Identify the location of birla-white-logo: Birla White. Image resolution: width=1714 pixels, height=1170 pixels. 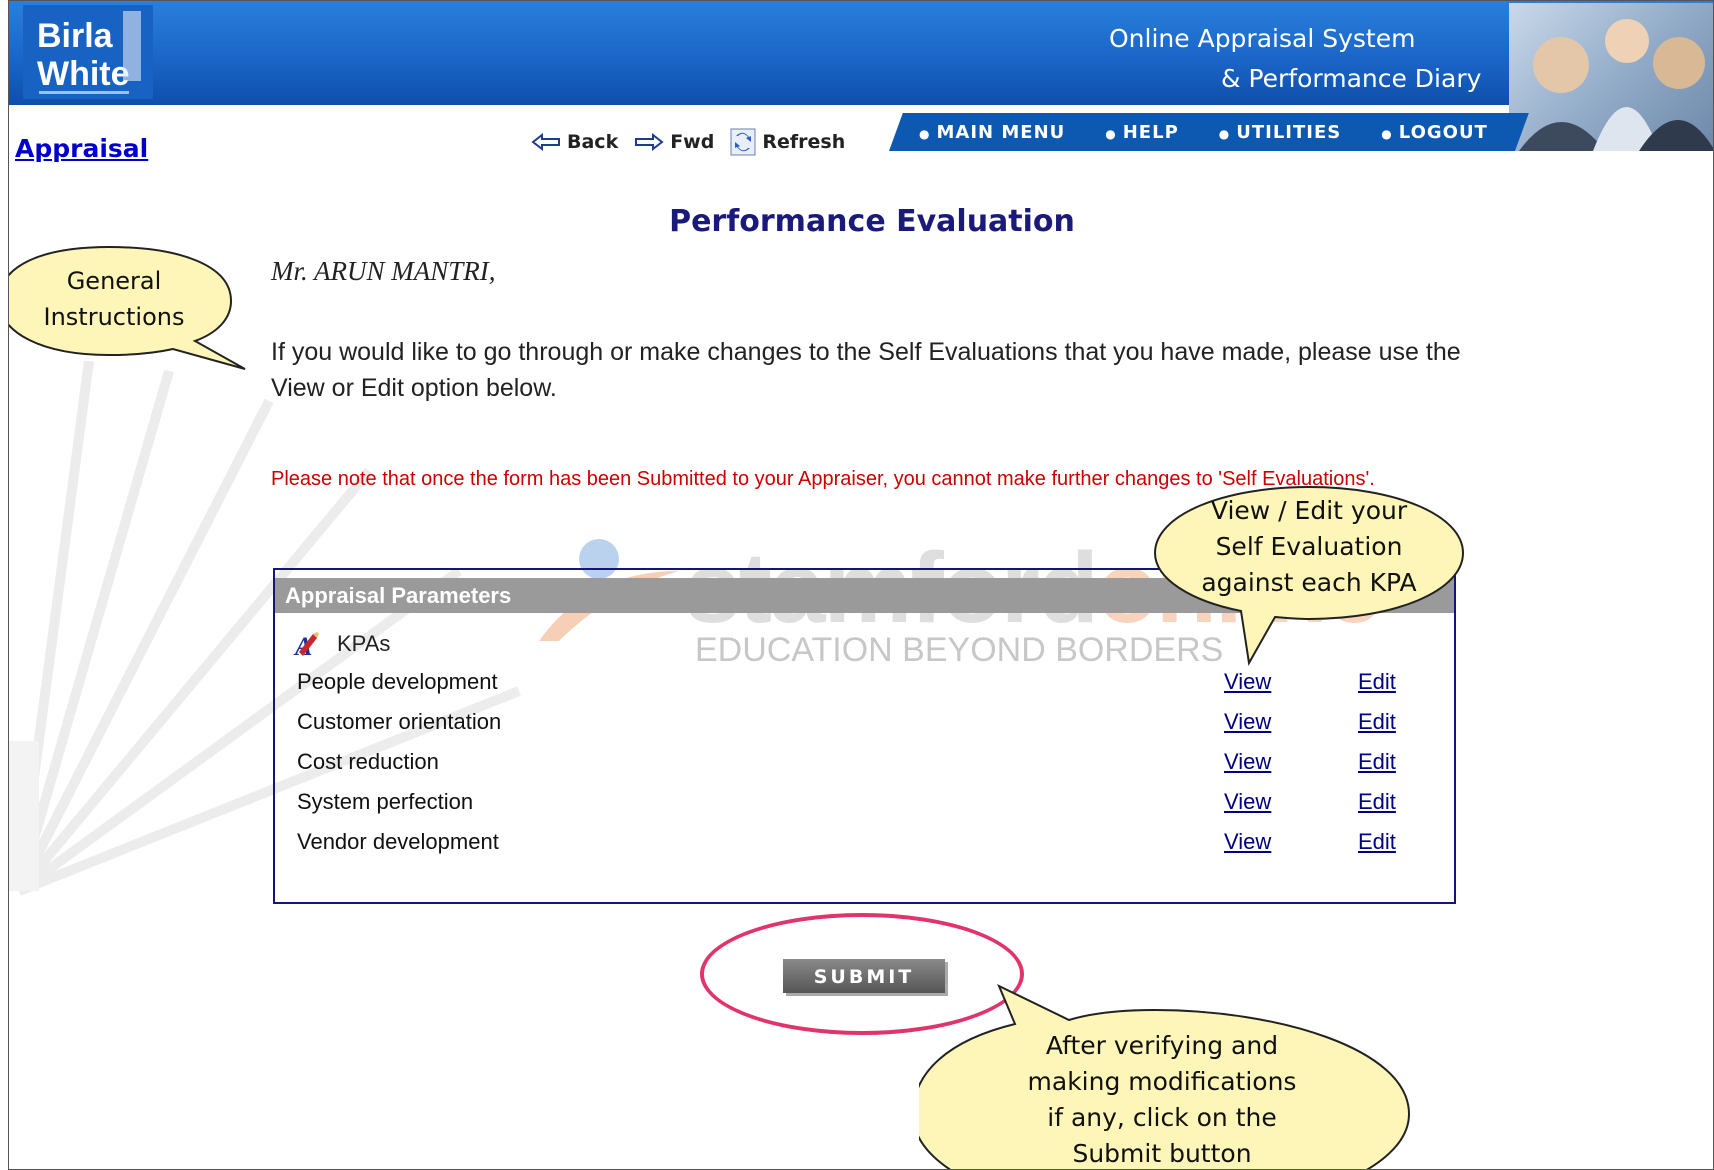
(88, 52).